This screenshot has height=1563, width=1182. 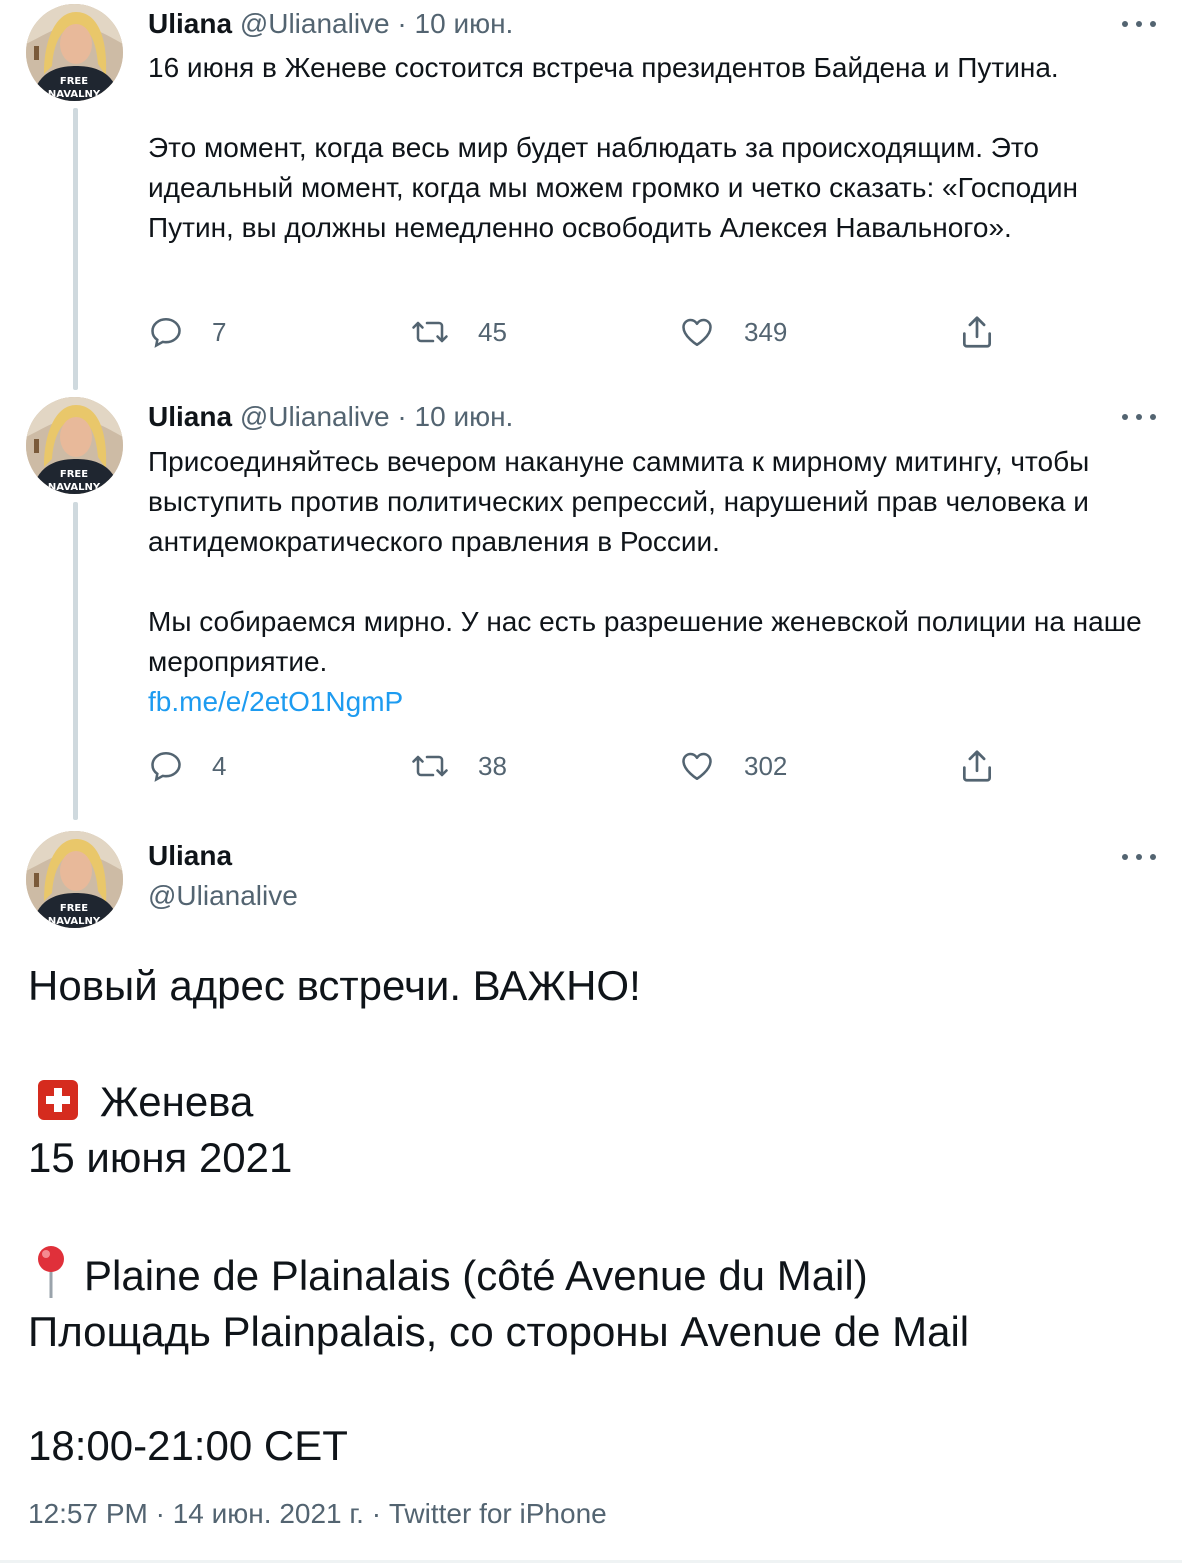 I want to click on like-button: 349, so click(x=732, y=332).